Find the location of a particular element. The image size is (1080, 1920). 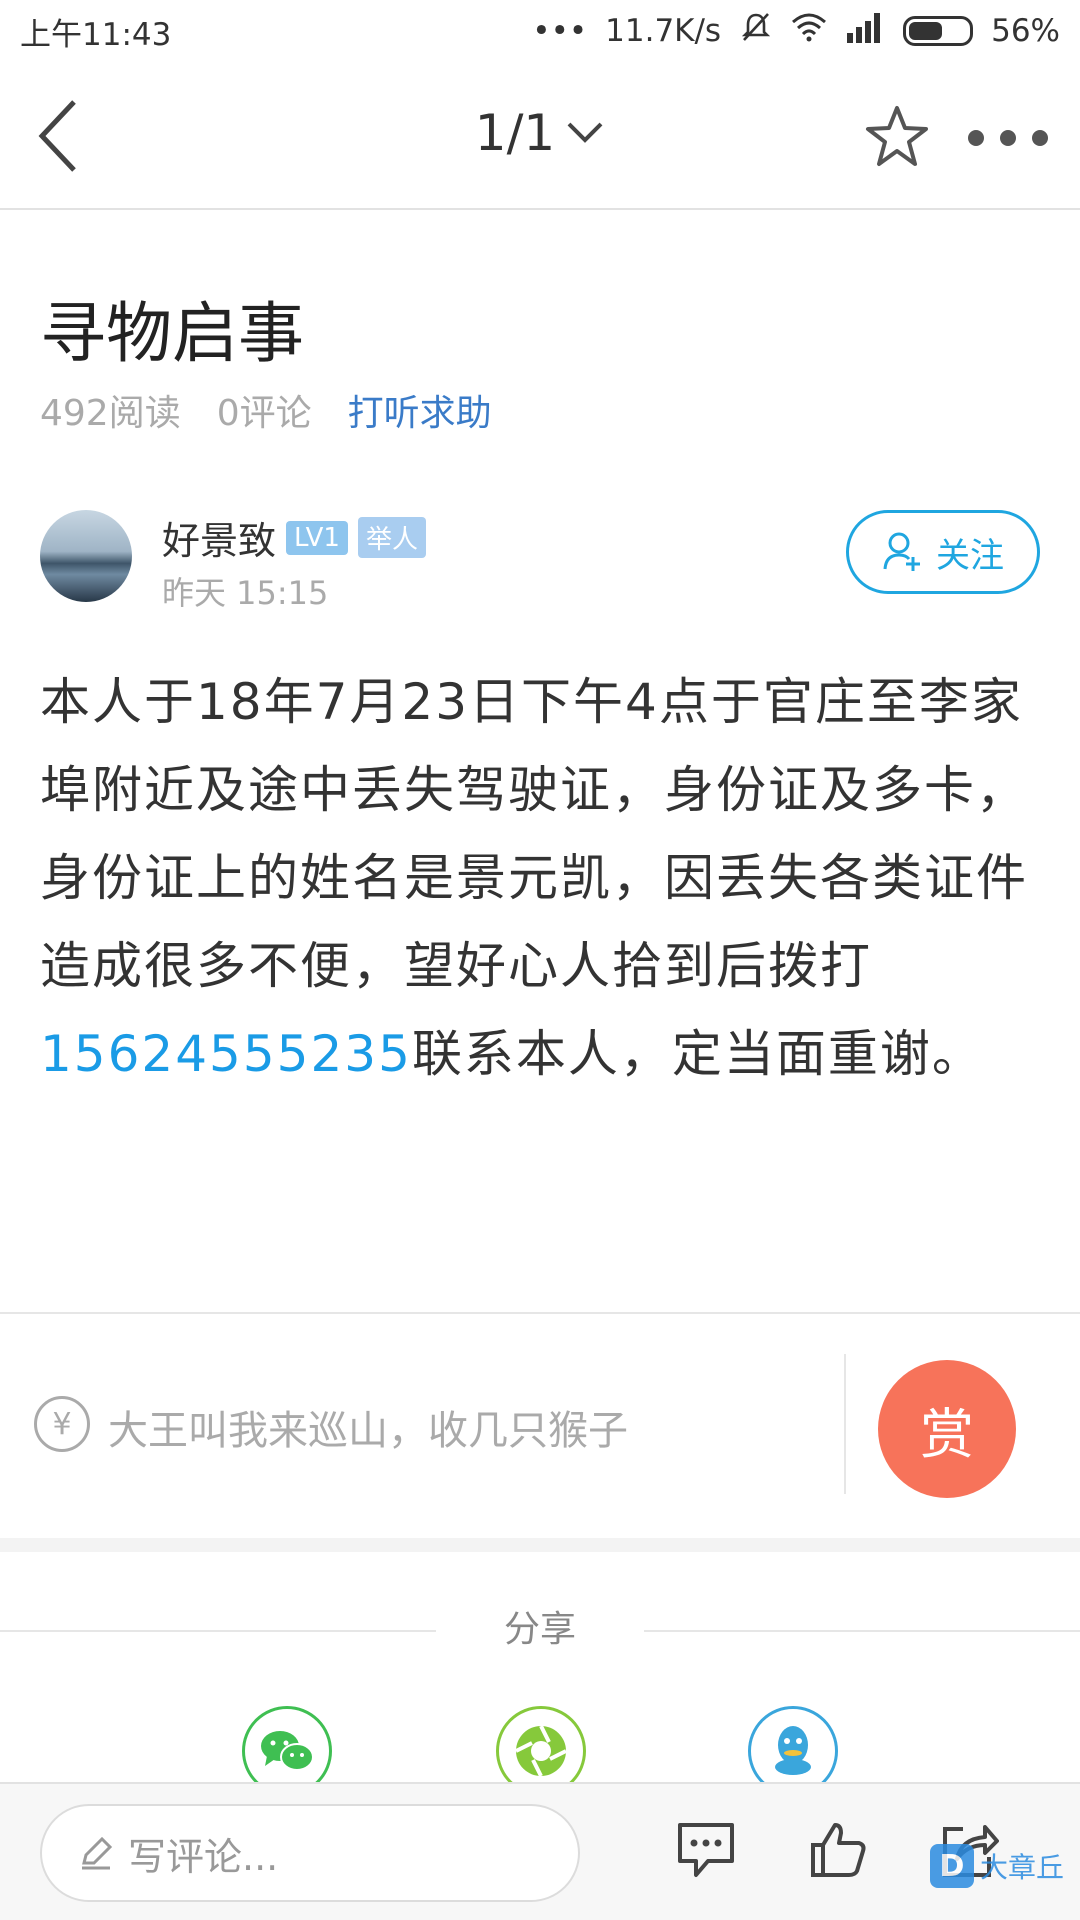

wechat-icon is located at coordinates (287, 1751).